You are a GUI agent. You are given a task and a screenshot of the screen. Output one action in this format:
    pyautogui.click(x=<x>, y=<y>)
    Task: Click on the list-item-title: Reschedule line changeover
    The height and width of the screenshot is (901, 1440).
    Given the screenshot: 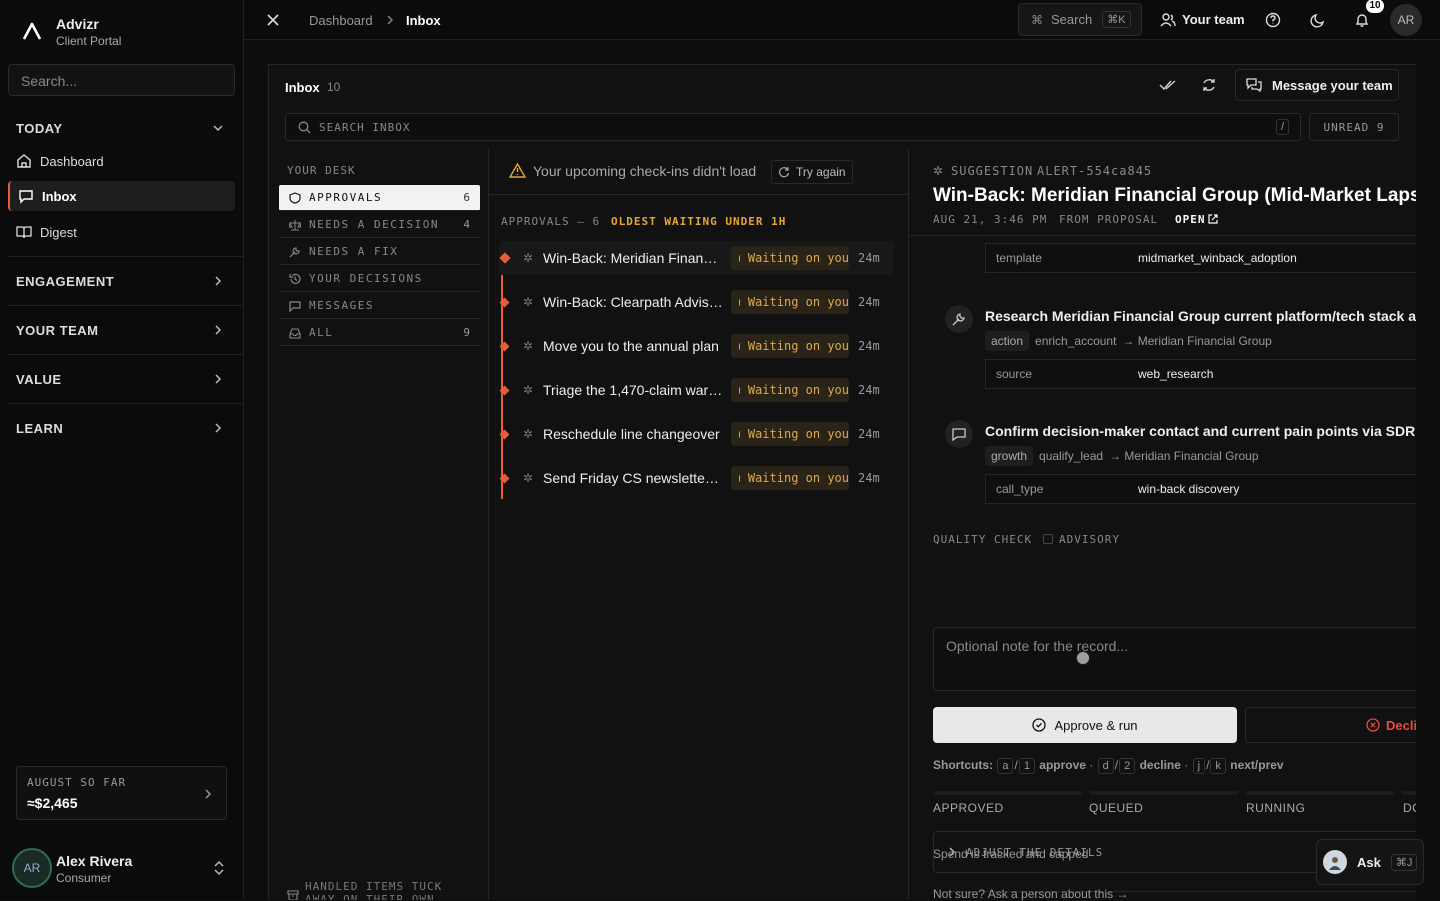 What is the action you would take?
    pyautogui.click(x=631, y=434)
    